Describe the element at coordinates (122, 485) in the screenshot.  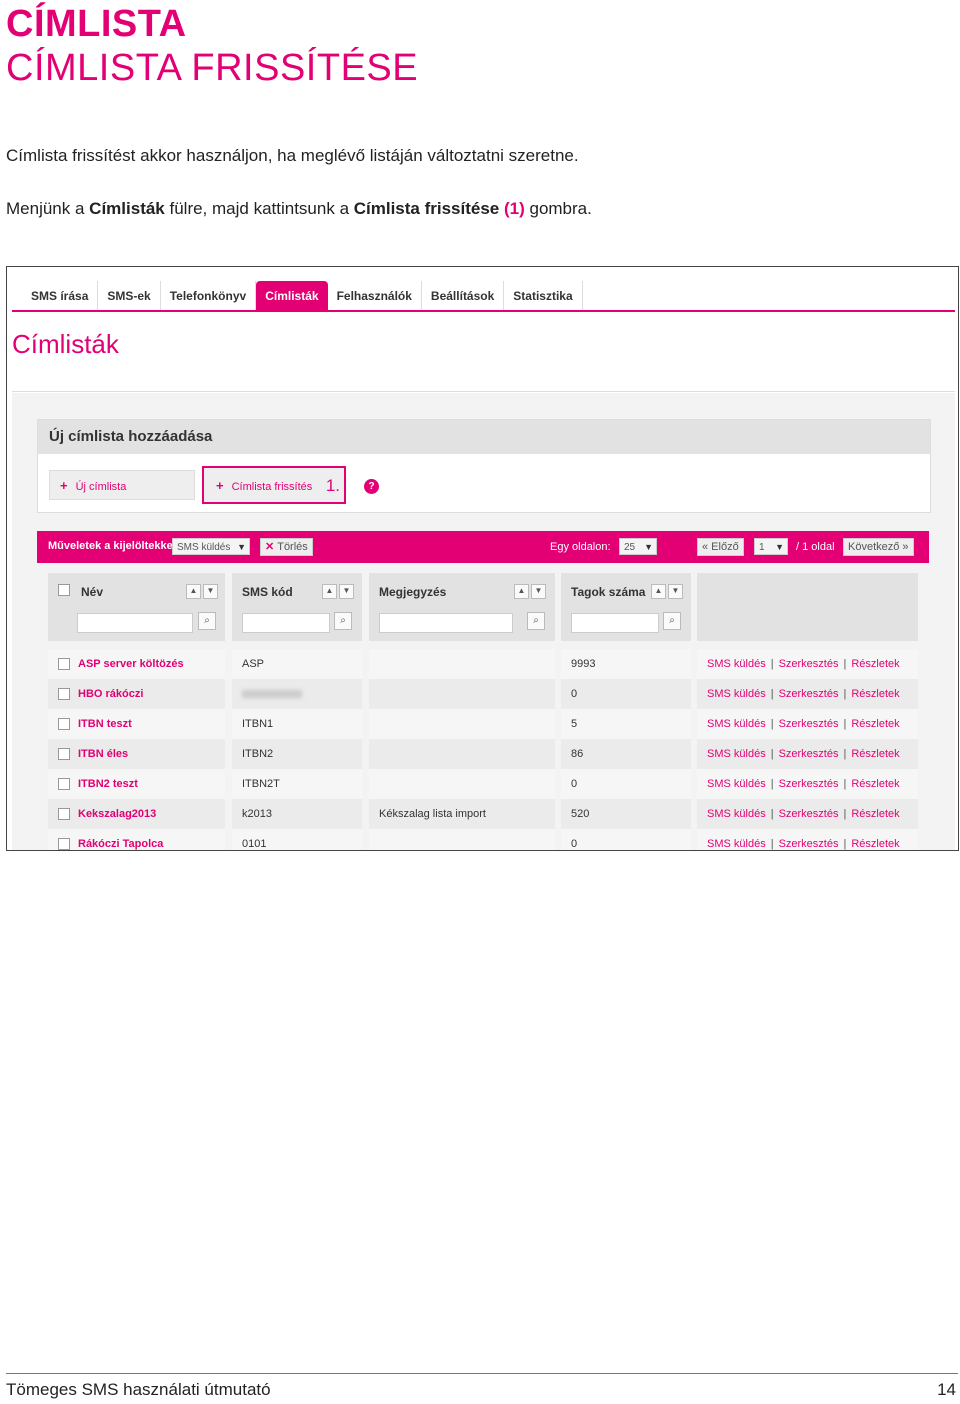
I see `new-list-button: + Új címlista` at that location.